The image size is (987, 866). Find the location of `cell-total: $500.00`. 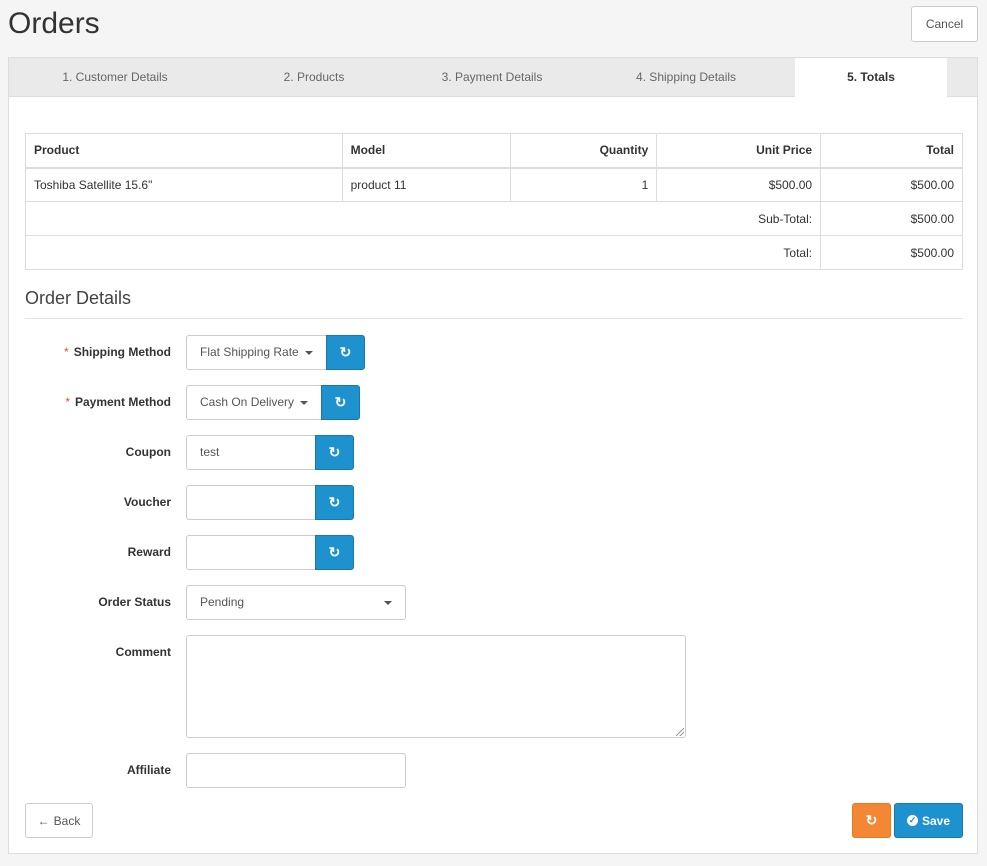

cell-total: $500.00 is located at coordinates (891, 184).